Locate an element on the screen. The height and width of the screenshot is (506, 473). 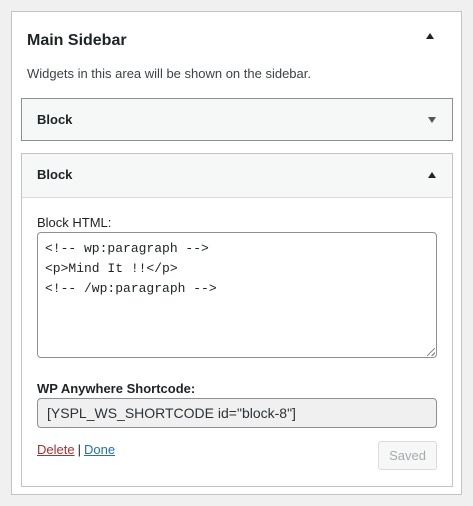
widget-block-collapsed: Block is located at coordinates (237, 119).